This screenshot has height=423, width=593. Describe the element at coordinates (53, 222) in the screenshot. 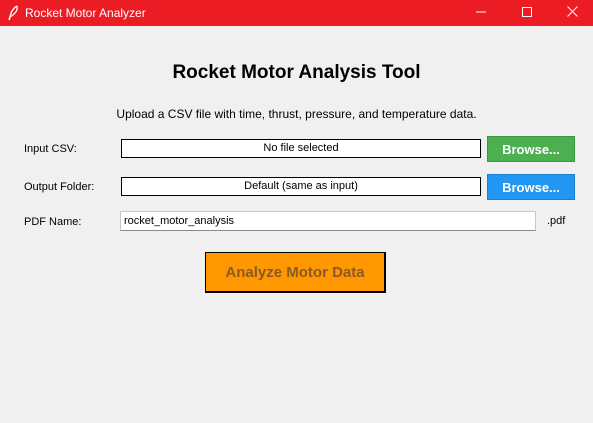

I see `pdf-name-label: PDF Name:` at that location.